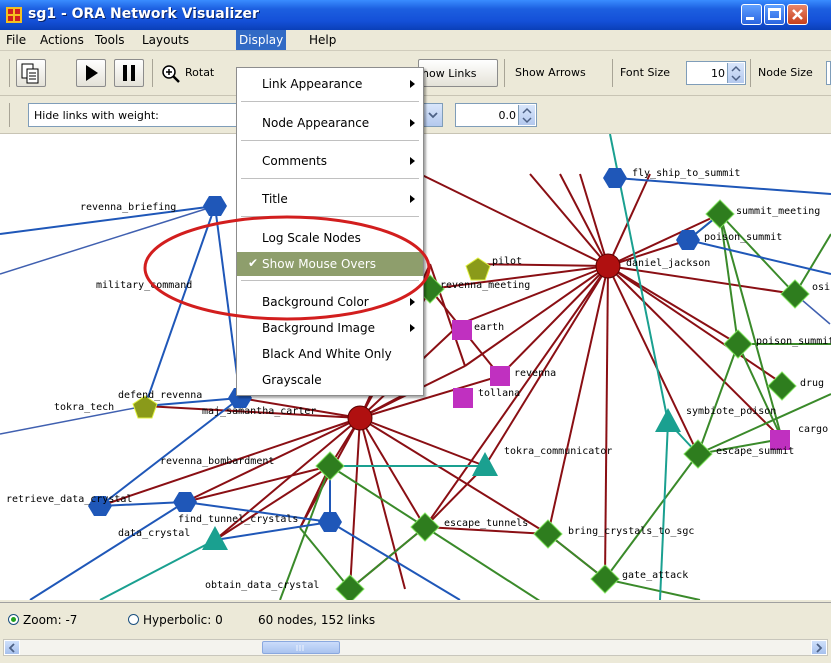  Describe the element at coordinates (535, 373) in the screenshot. I see `label-revenna: revenna` at that location.